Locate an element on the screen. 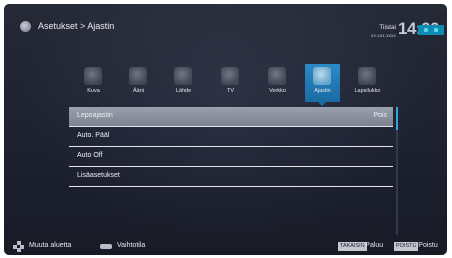 Image resolution: width=452 pixels, height=258 pixels. tab-tv: TV is located at coordinates (230, 83).